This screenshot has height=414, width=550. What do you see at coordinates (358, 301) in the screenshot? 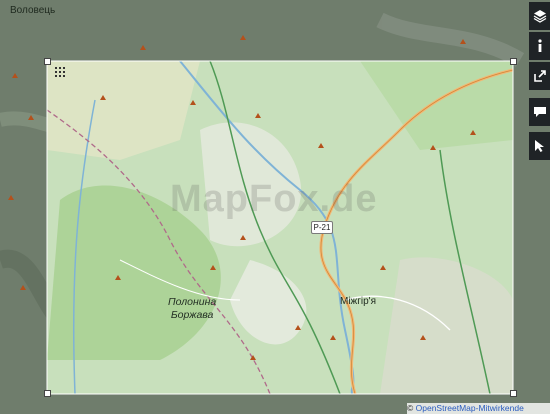
I see `place-label-mizhhirya: Міжгір'я` at bounding box center [358, 301].